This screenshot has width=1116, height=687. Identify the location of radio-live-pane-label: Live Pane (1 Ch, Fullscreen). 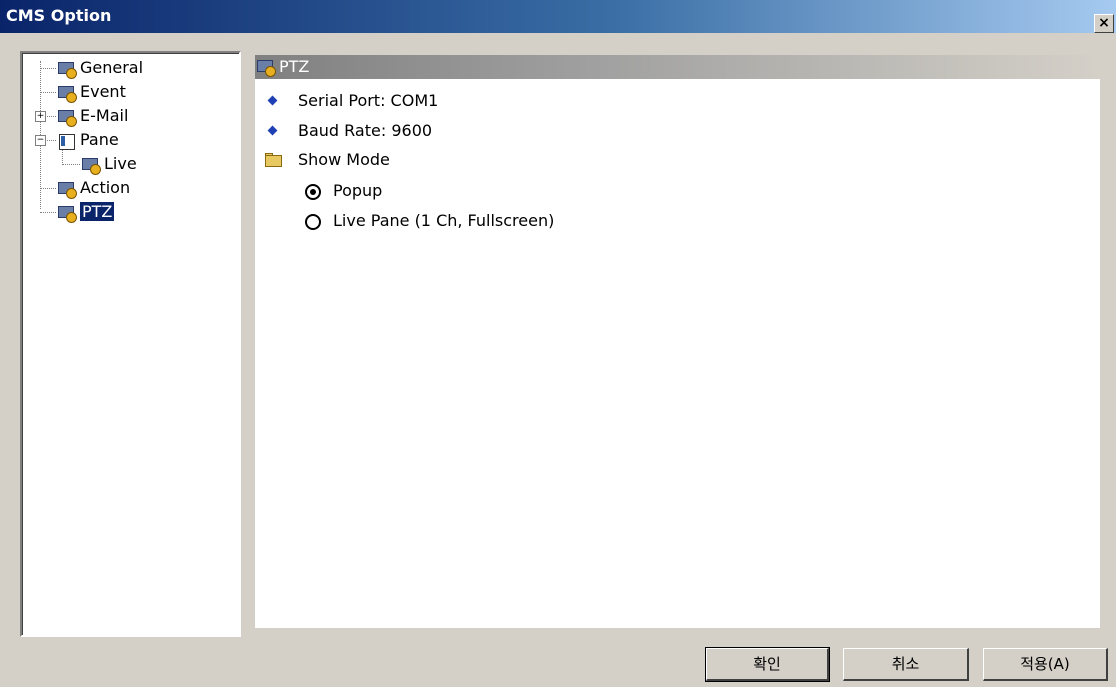
(443, 221).